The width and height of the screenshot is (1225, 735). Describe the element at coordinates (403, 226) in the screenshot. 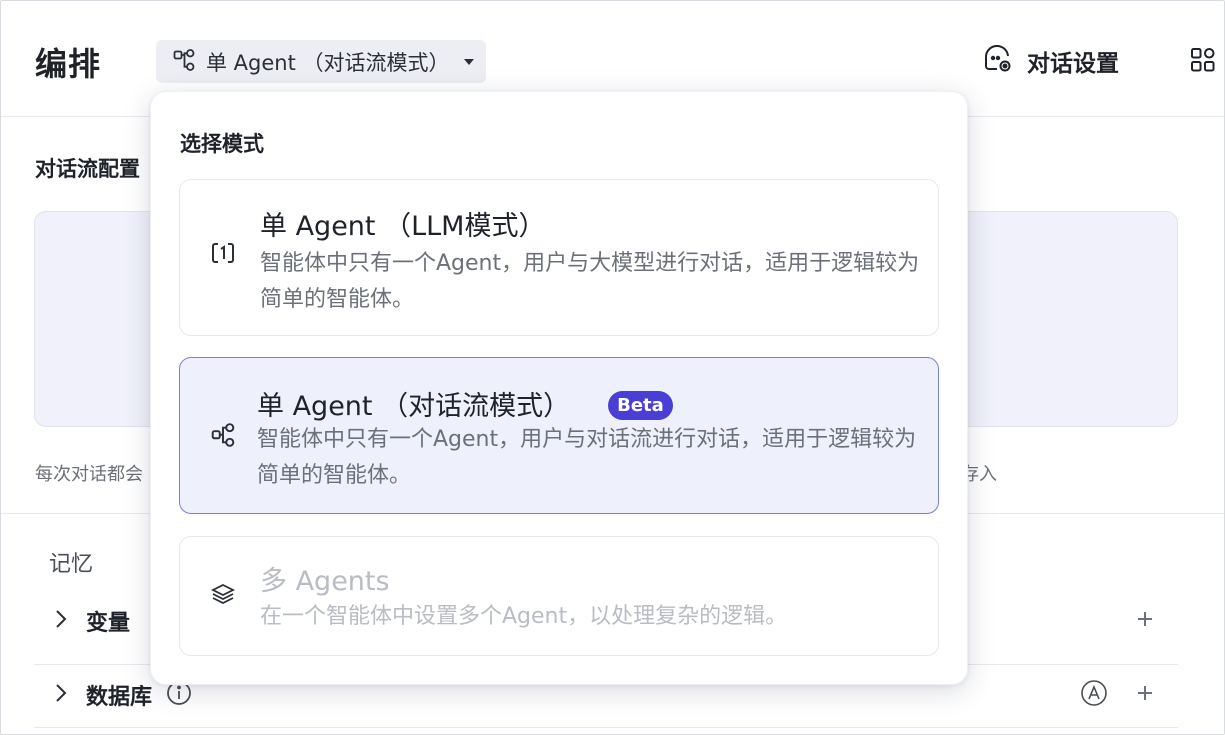

I see `option-title: 单 Agent （LLM模式）` at that location.